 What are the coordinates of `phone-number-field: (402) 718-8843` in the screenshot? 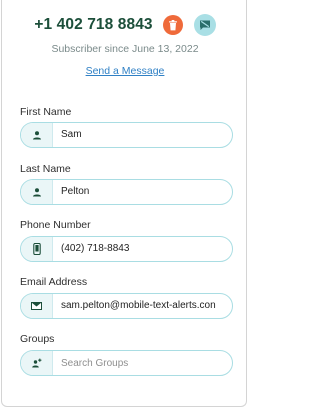 It's located at (126, 249).